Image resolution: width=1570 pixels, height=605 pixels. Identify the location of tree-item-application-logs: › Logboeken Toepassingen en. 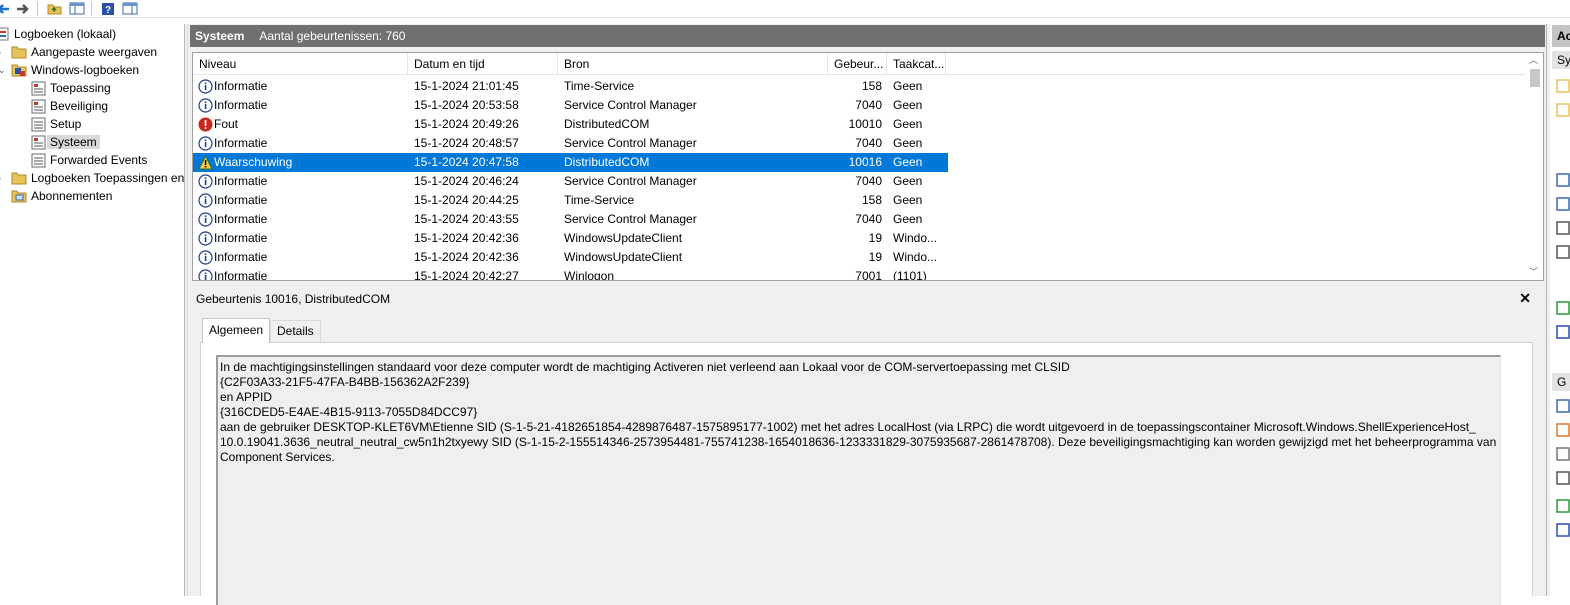
(92, 178).